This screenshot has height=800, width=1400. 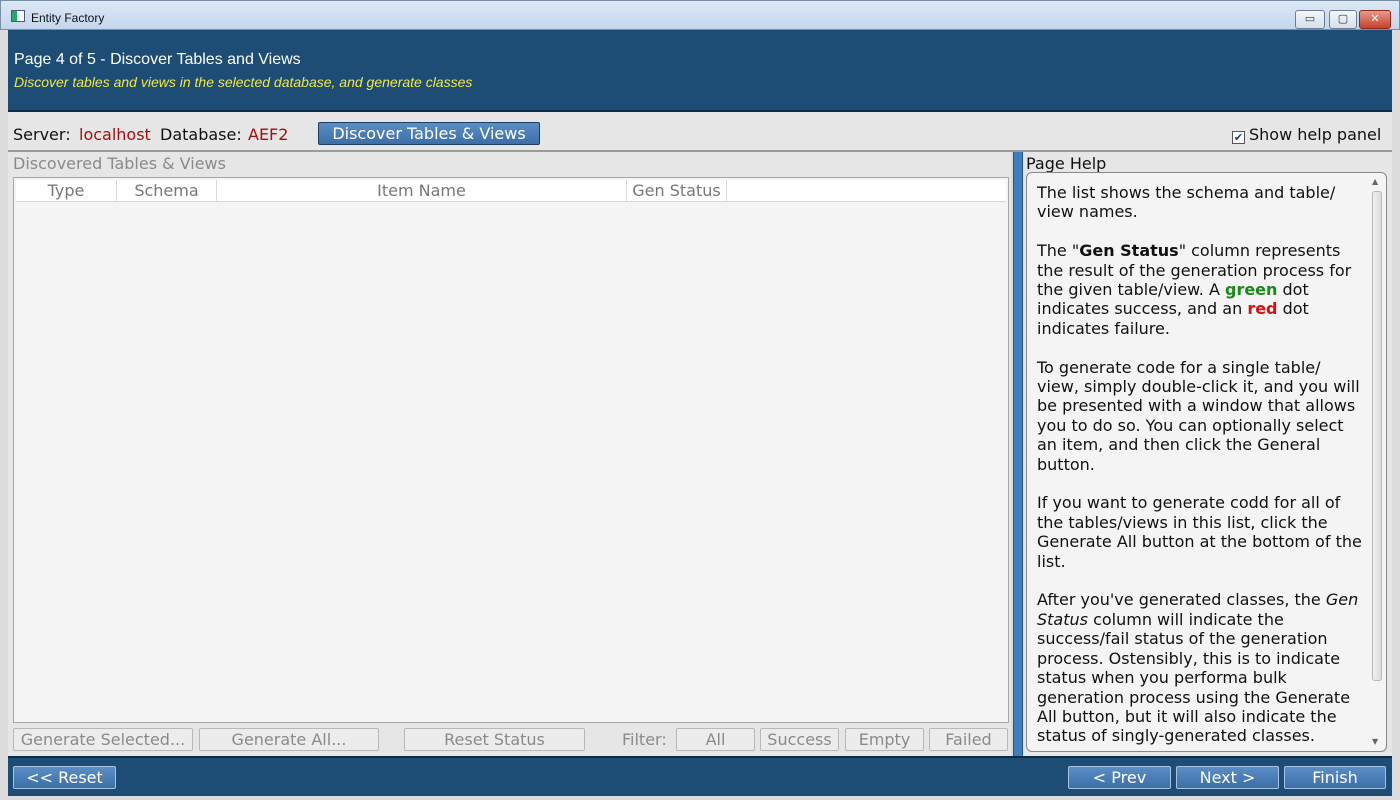 What do you see at coordinates (1238, 137) in the screenshot?
I see `show-help-checkbox: ✔` at bounding box center [1238, 137].